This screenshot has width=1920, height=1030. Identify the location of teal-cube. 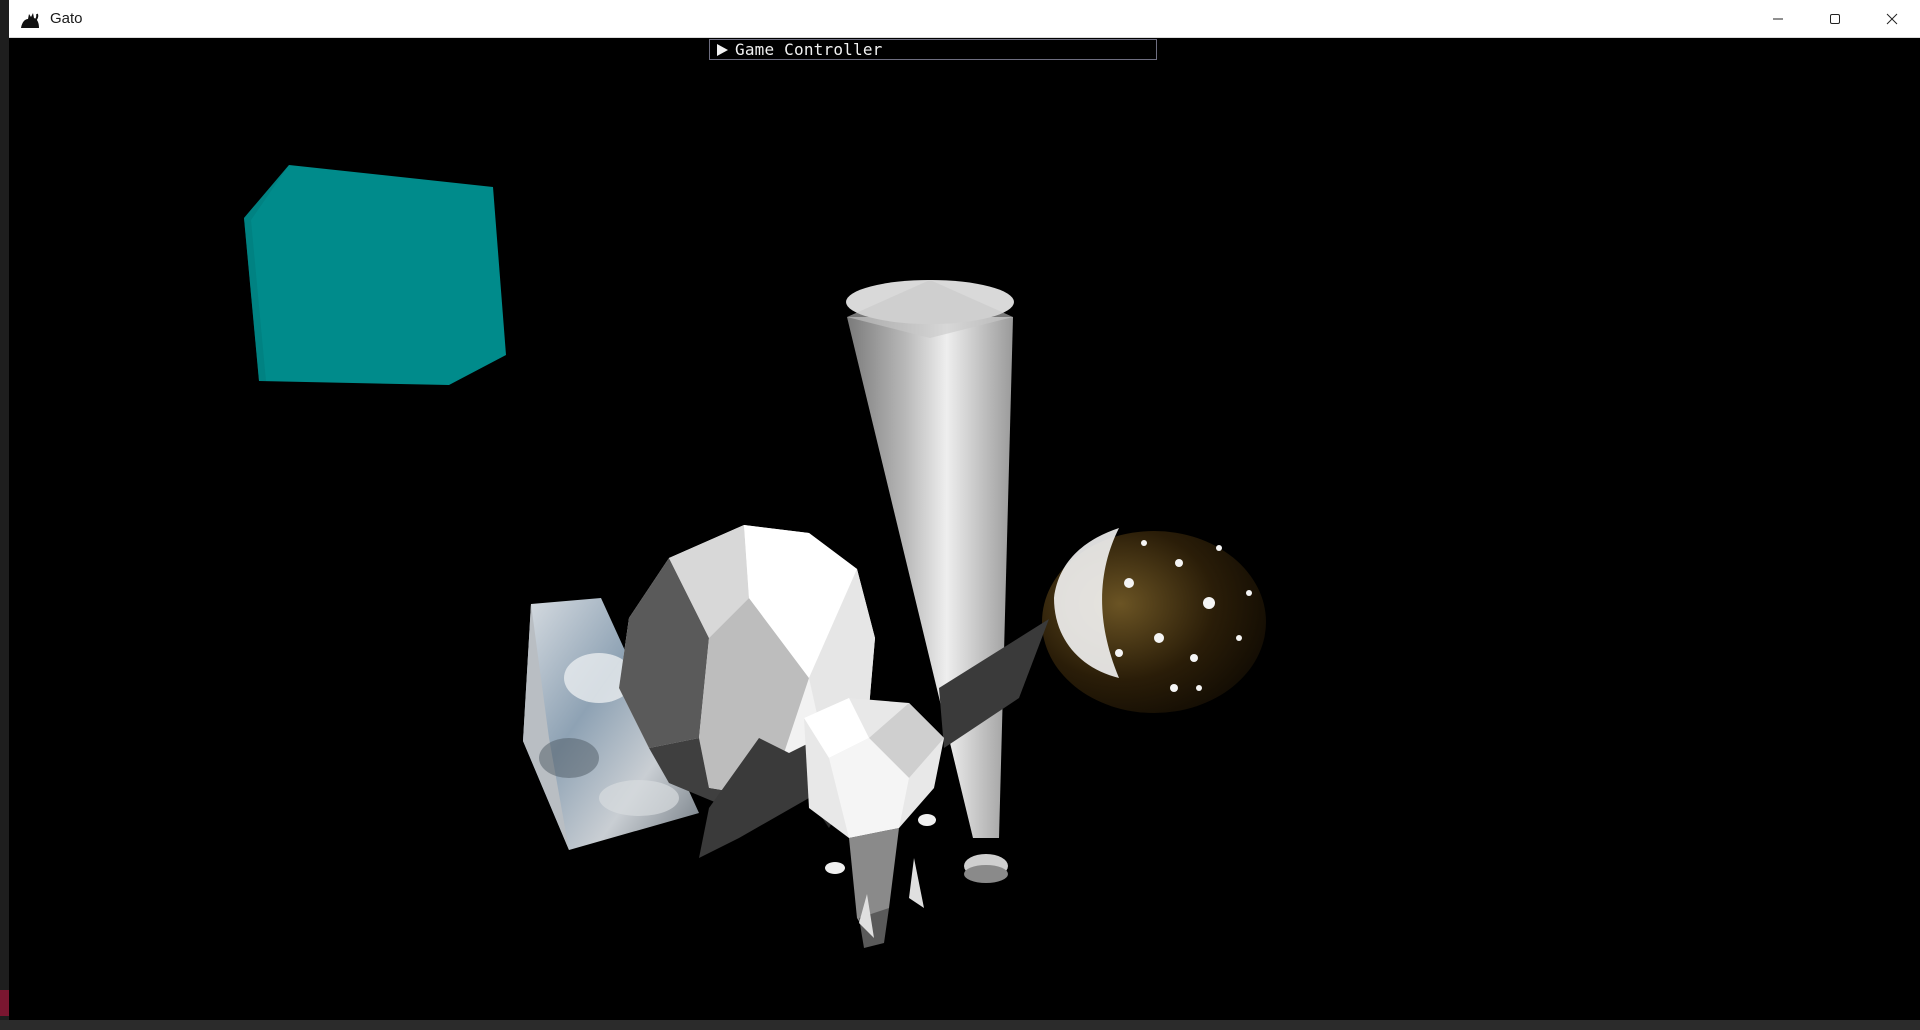
(375, 275).